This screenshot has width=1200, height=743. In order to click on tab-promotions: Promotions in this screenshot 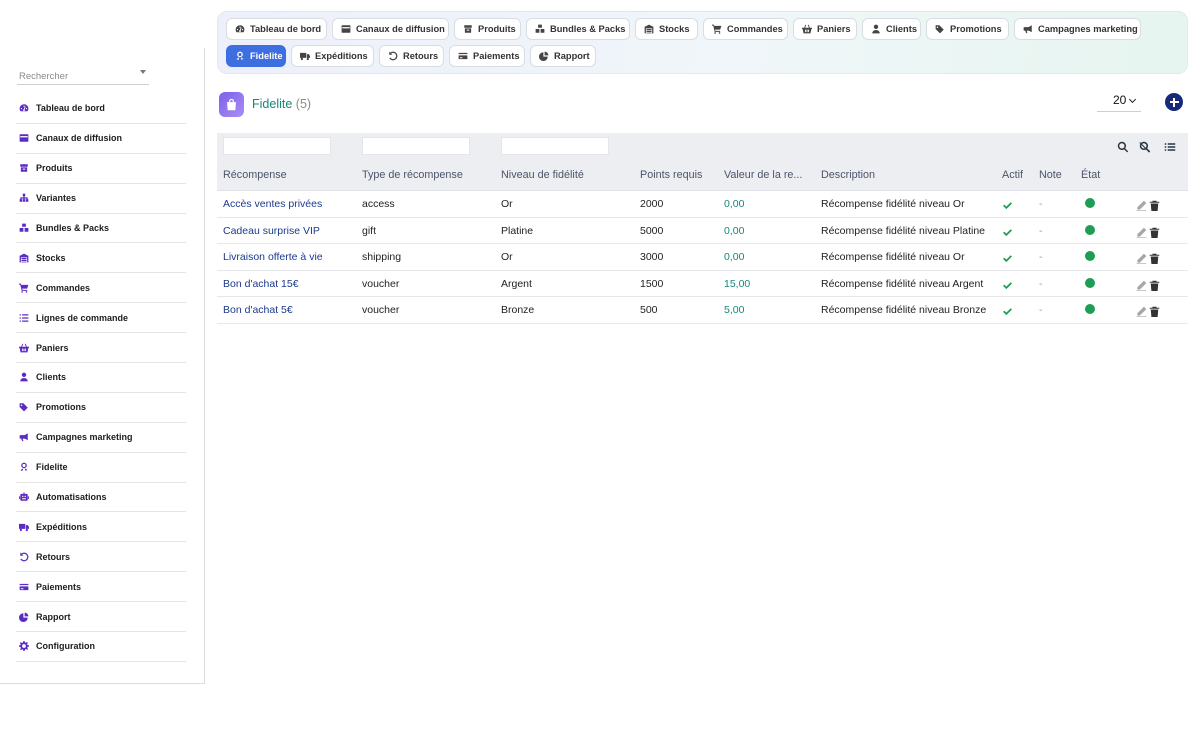, I will do `click(967, 29)`.